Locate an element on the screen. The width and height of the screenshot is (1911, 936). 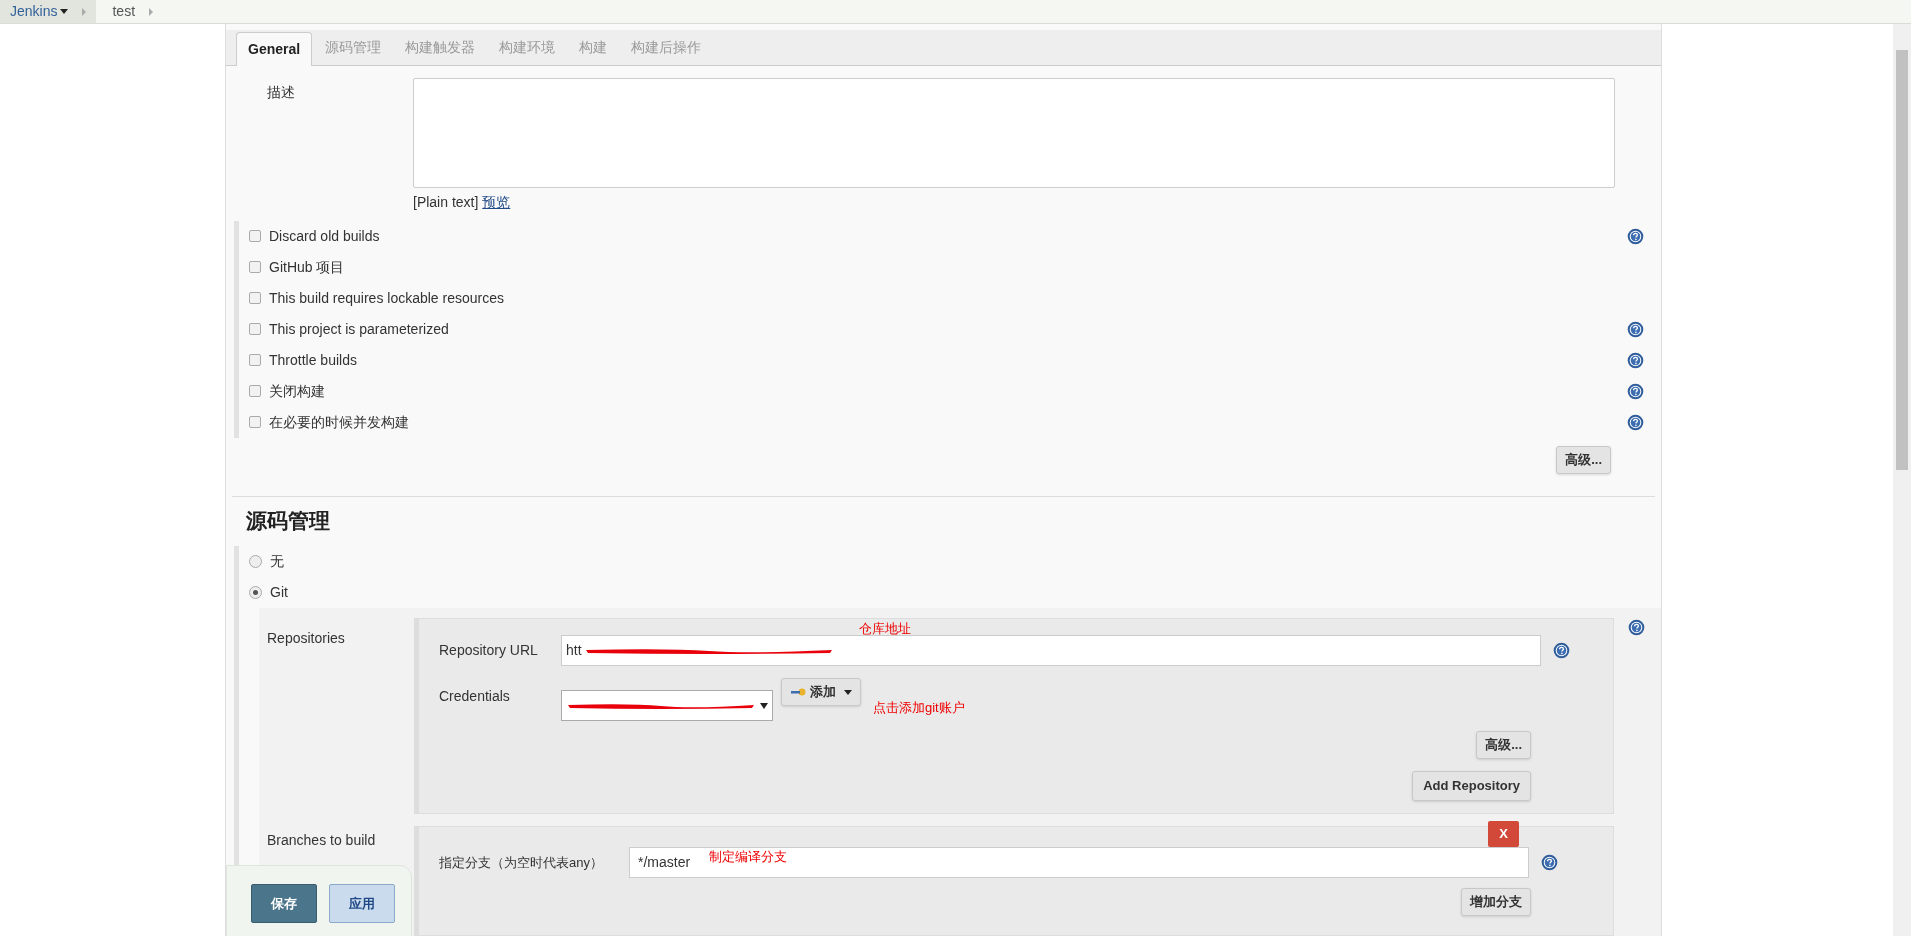
delete-button: X is located at coordinates (1503, 834).